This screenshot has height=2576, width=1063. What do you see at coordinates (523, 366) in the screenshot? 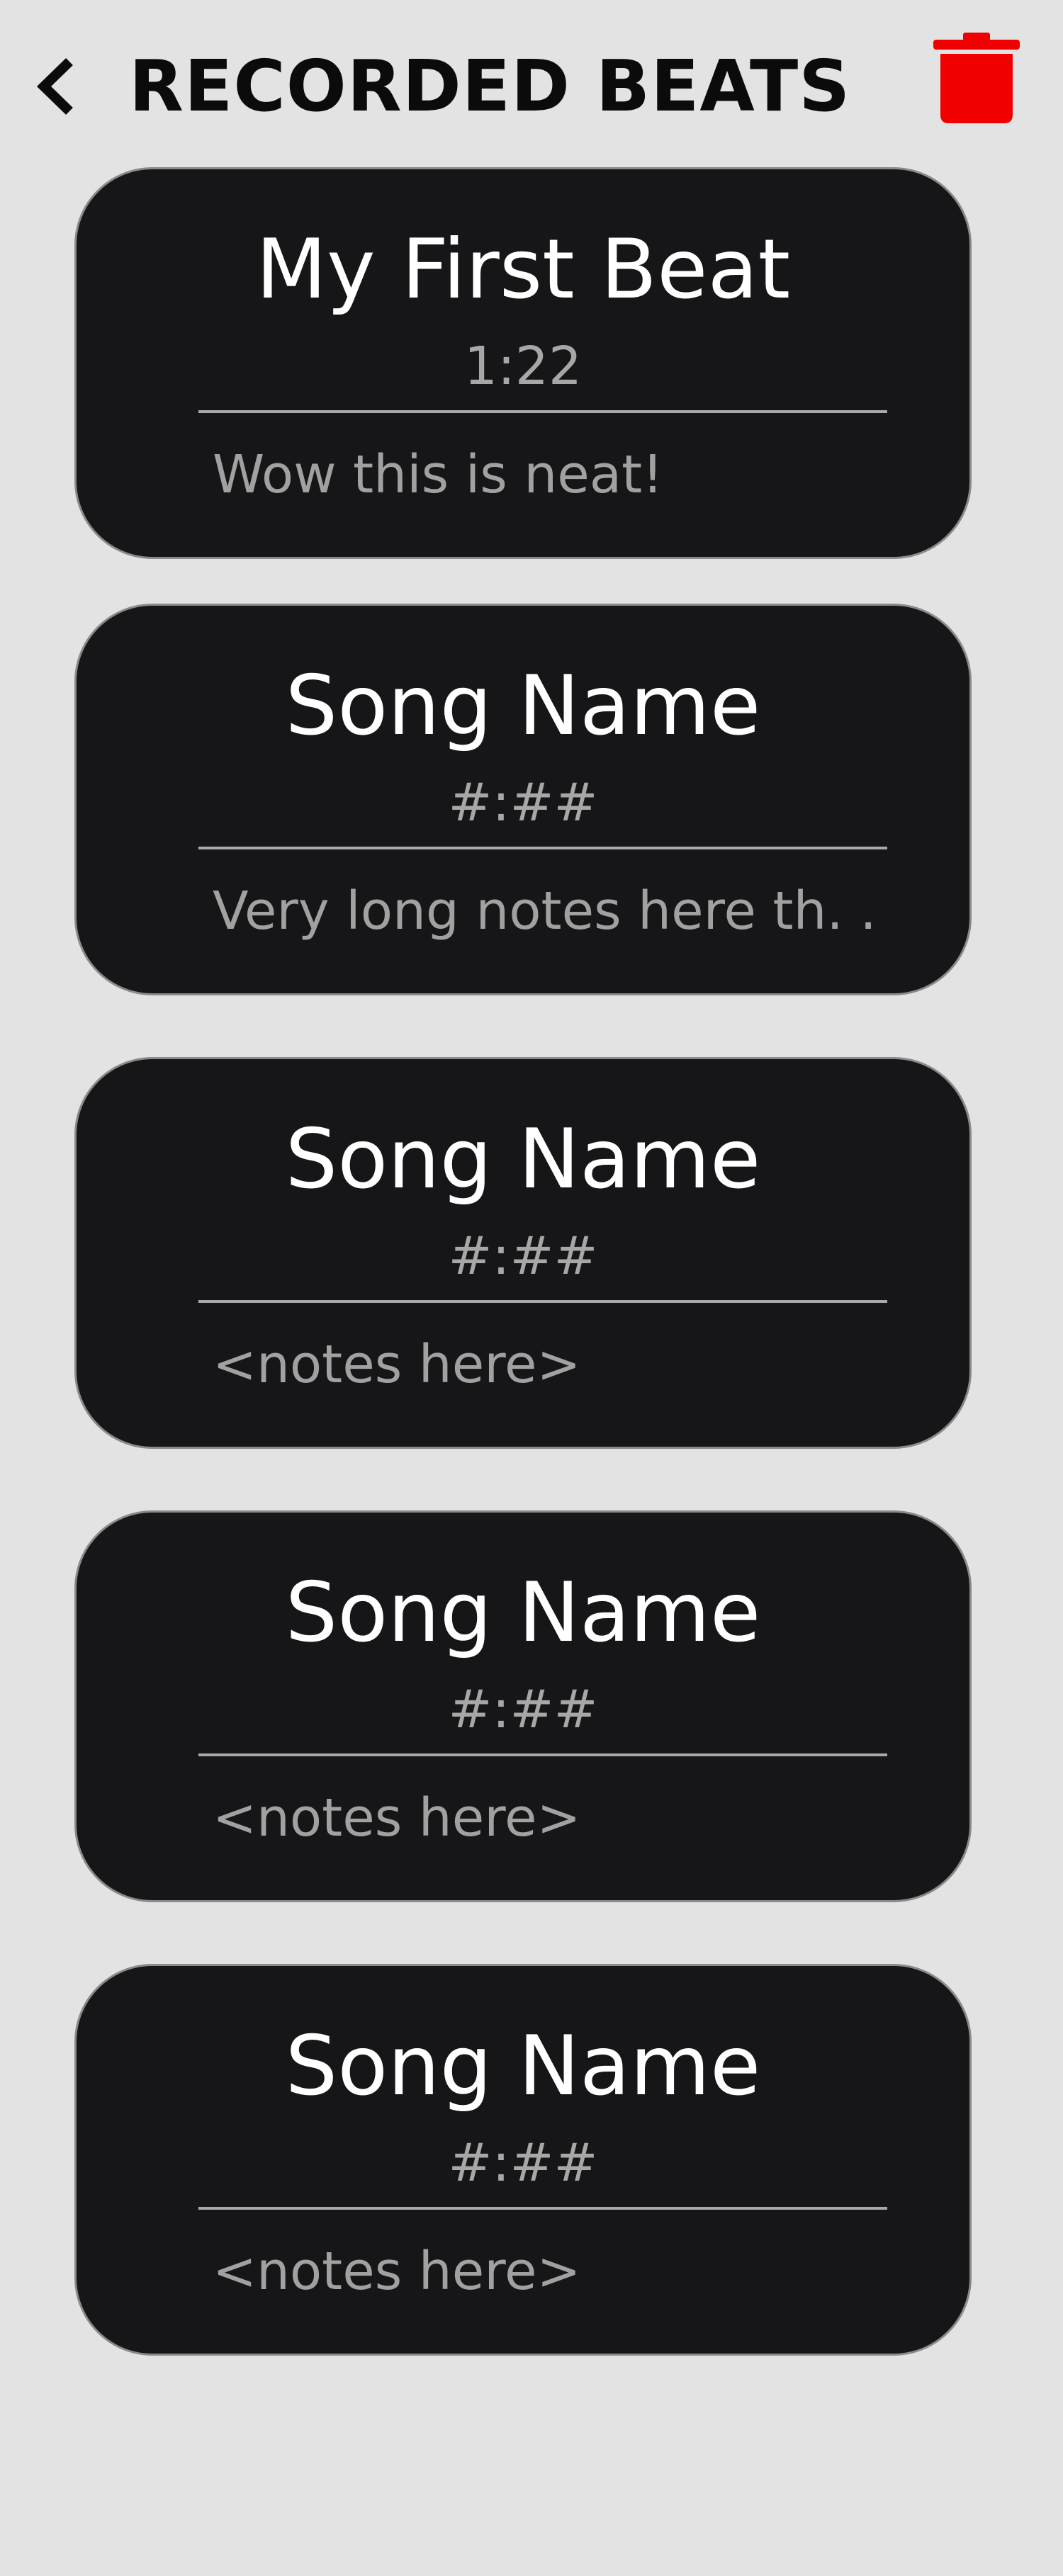
I see `beat-duration: 1:22` at bounding box center [523, 366].